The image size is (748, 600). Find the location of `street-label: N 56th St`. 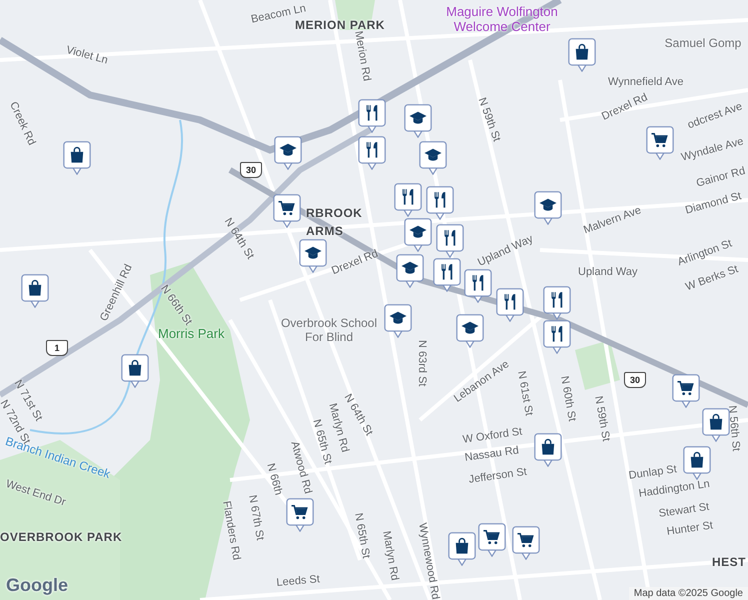

street-label: N 56th St is located at coordinates (734, 428).